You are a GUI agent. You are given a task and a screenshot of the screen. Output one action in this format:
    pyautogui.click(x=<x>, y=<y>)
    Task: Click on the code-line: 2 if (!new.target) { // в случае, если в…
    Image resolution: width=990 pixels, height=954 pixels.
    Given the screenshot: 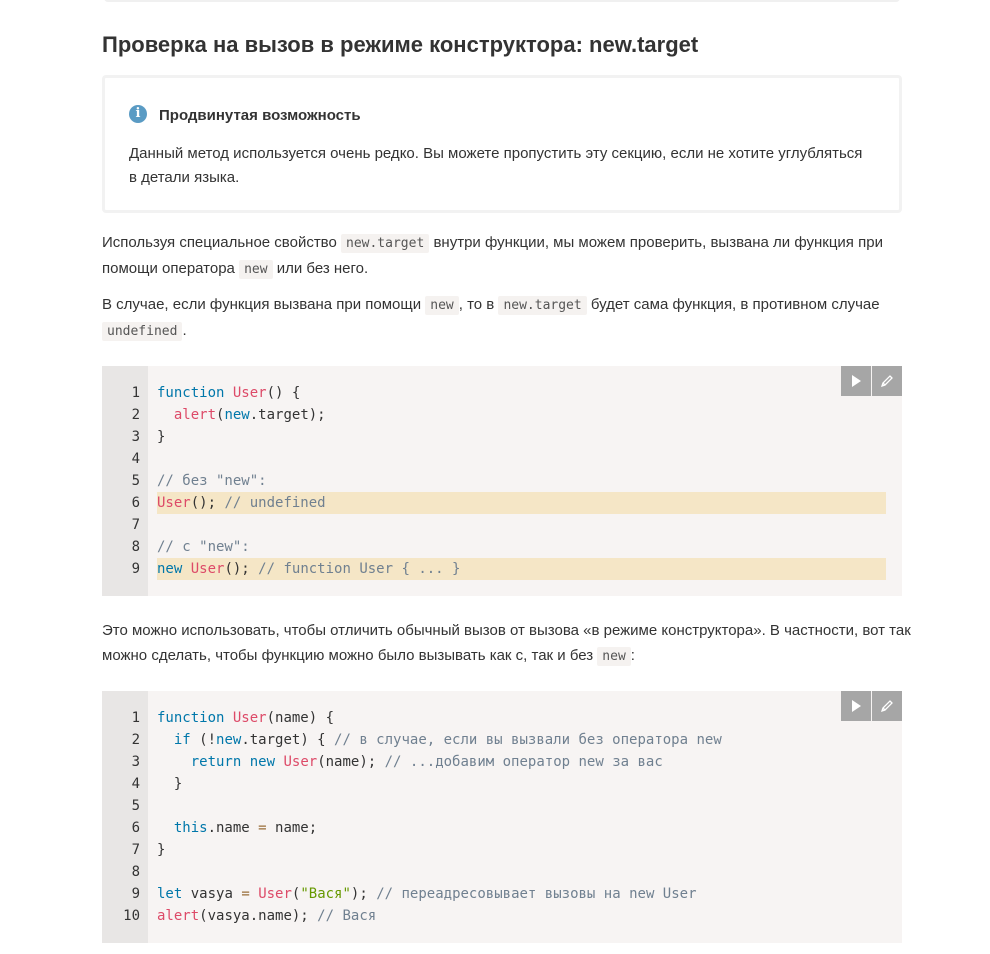 What is the action you would take?
    pyautogui.click(x=494, y=740)
    